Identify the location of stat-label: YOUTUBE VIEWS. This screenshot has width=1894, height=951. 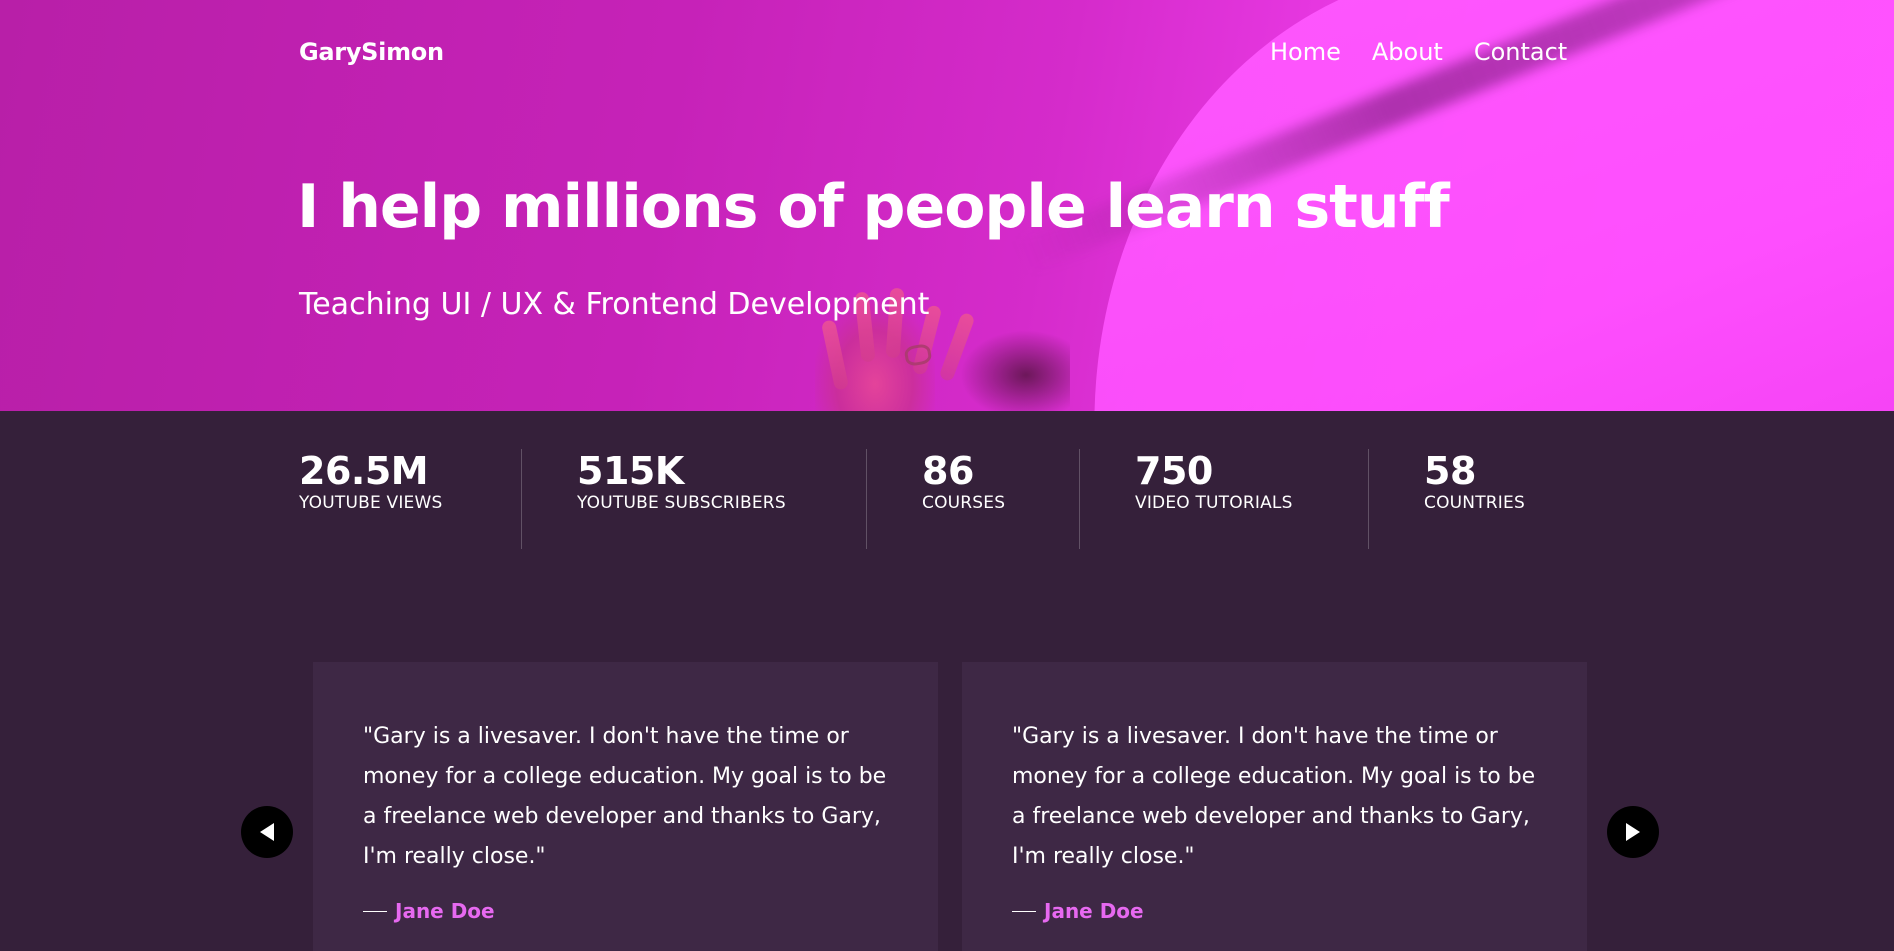
(371, 502).